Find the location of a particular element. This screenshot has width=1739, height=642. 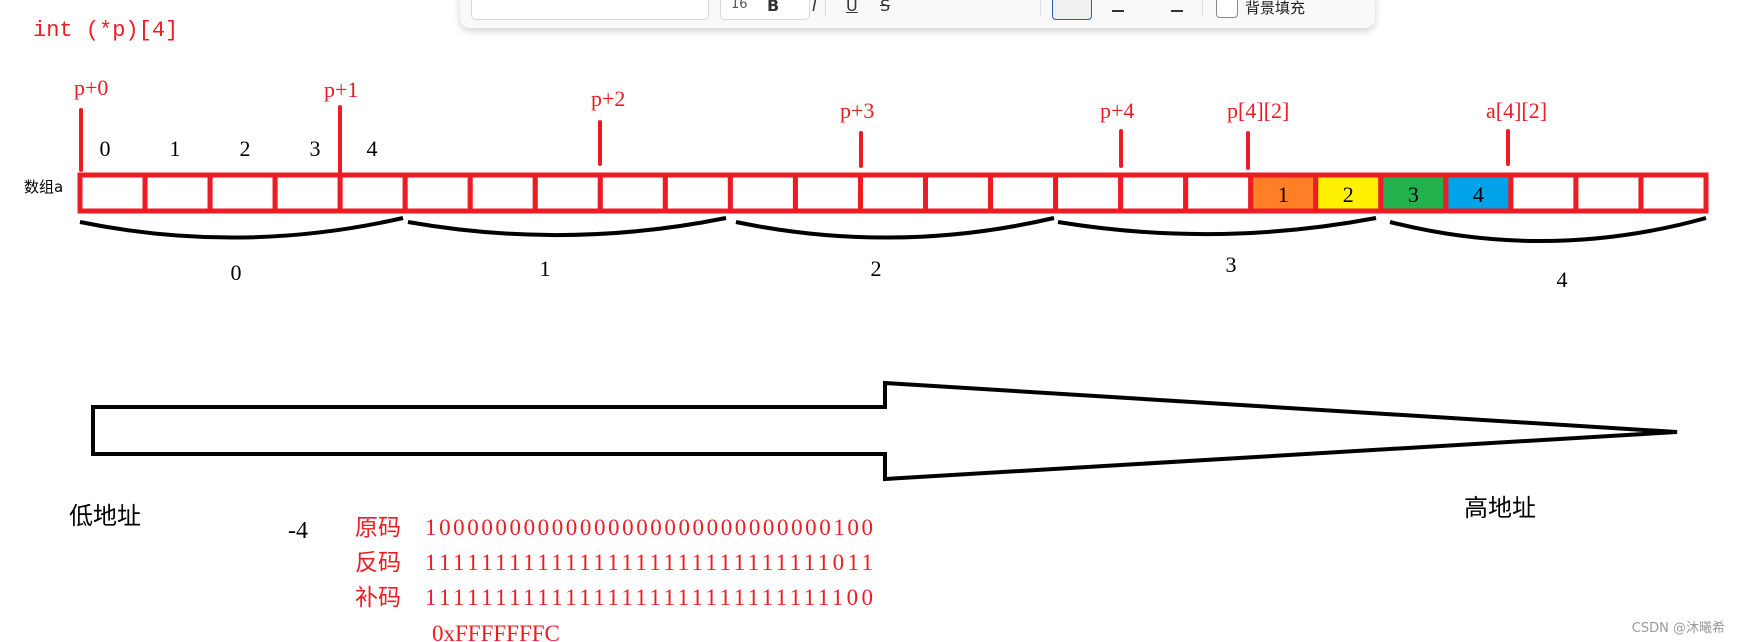

number-value: -4 is located at coordinates (298, 531).